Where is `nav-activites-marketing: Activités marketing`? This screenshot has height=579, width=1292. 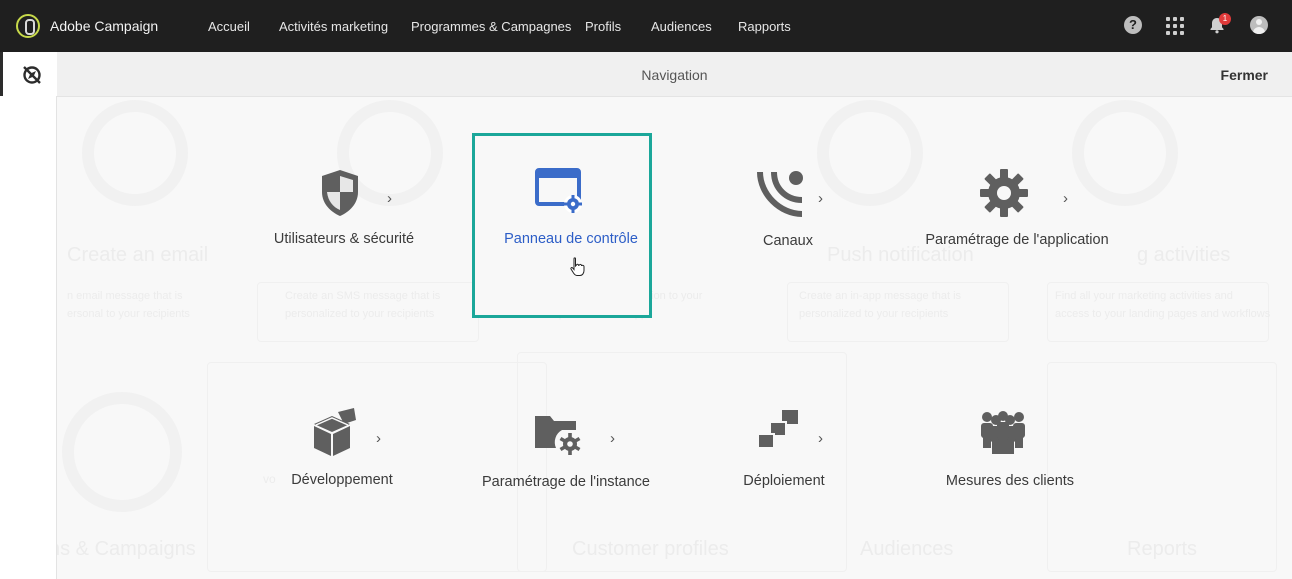 nav-activites-marketing: Activités marketing is located at coordinates (333, 26).